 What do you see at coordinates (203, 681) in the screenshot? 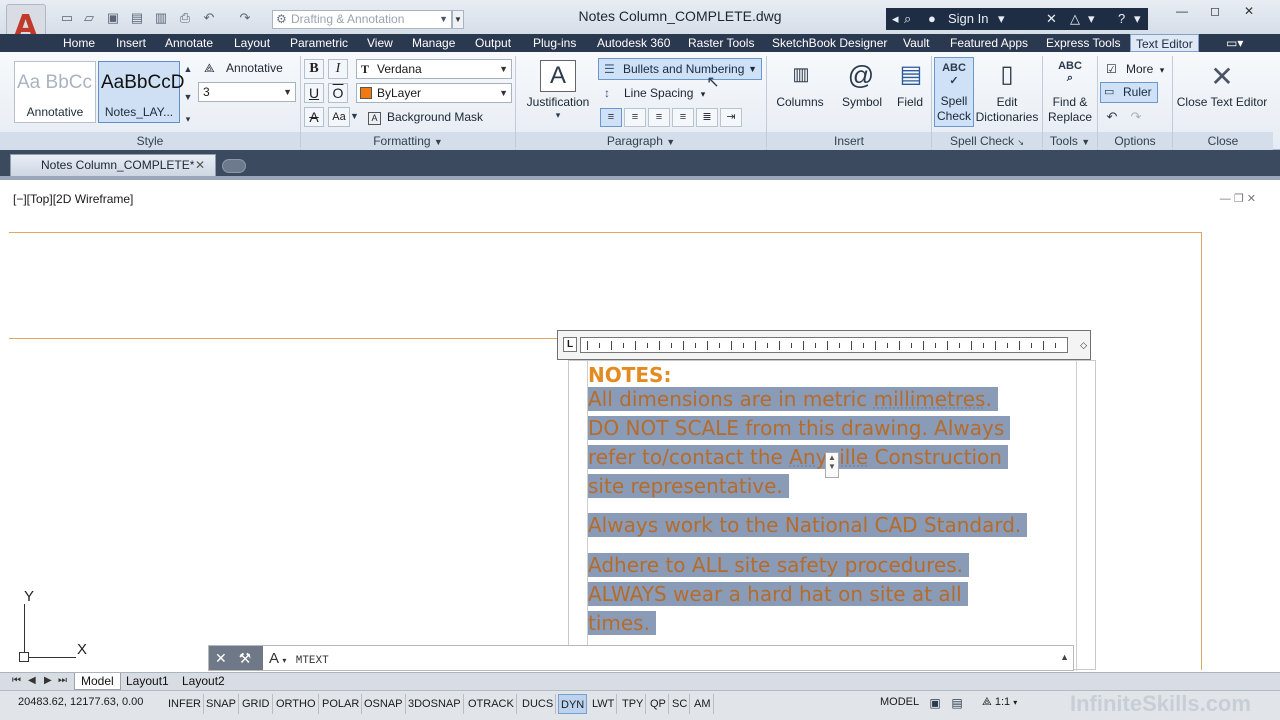
I see `tab-layout2: Layout2` at bounding box center [203, 681].